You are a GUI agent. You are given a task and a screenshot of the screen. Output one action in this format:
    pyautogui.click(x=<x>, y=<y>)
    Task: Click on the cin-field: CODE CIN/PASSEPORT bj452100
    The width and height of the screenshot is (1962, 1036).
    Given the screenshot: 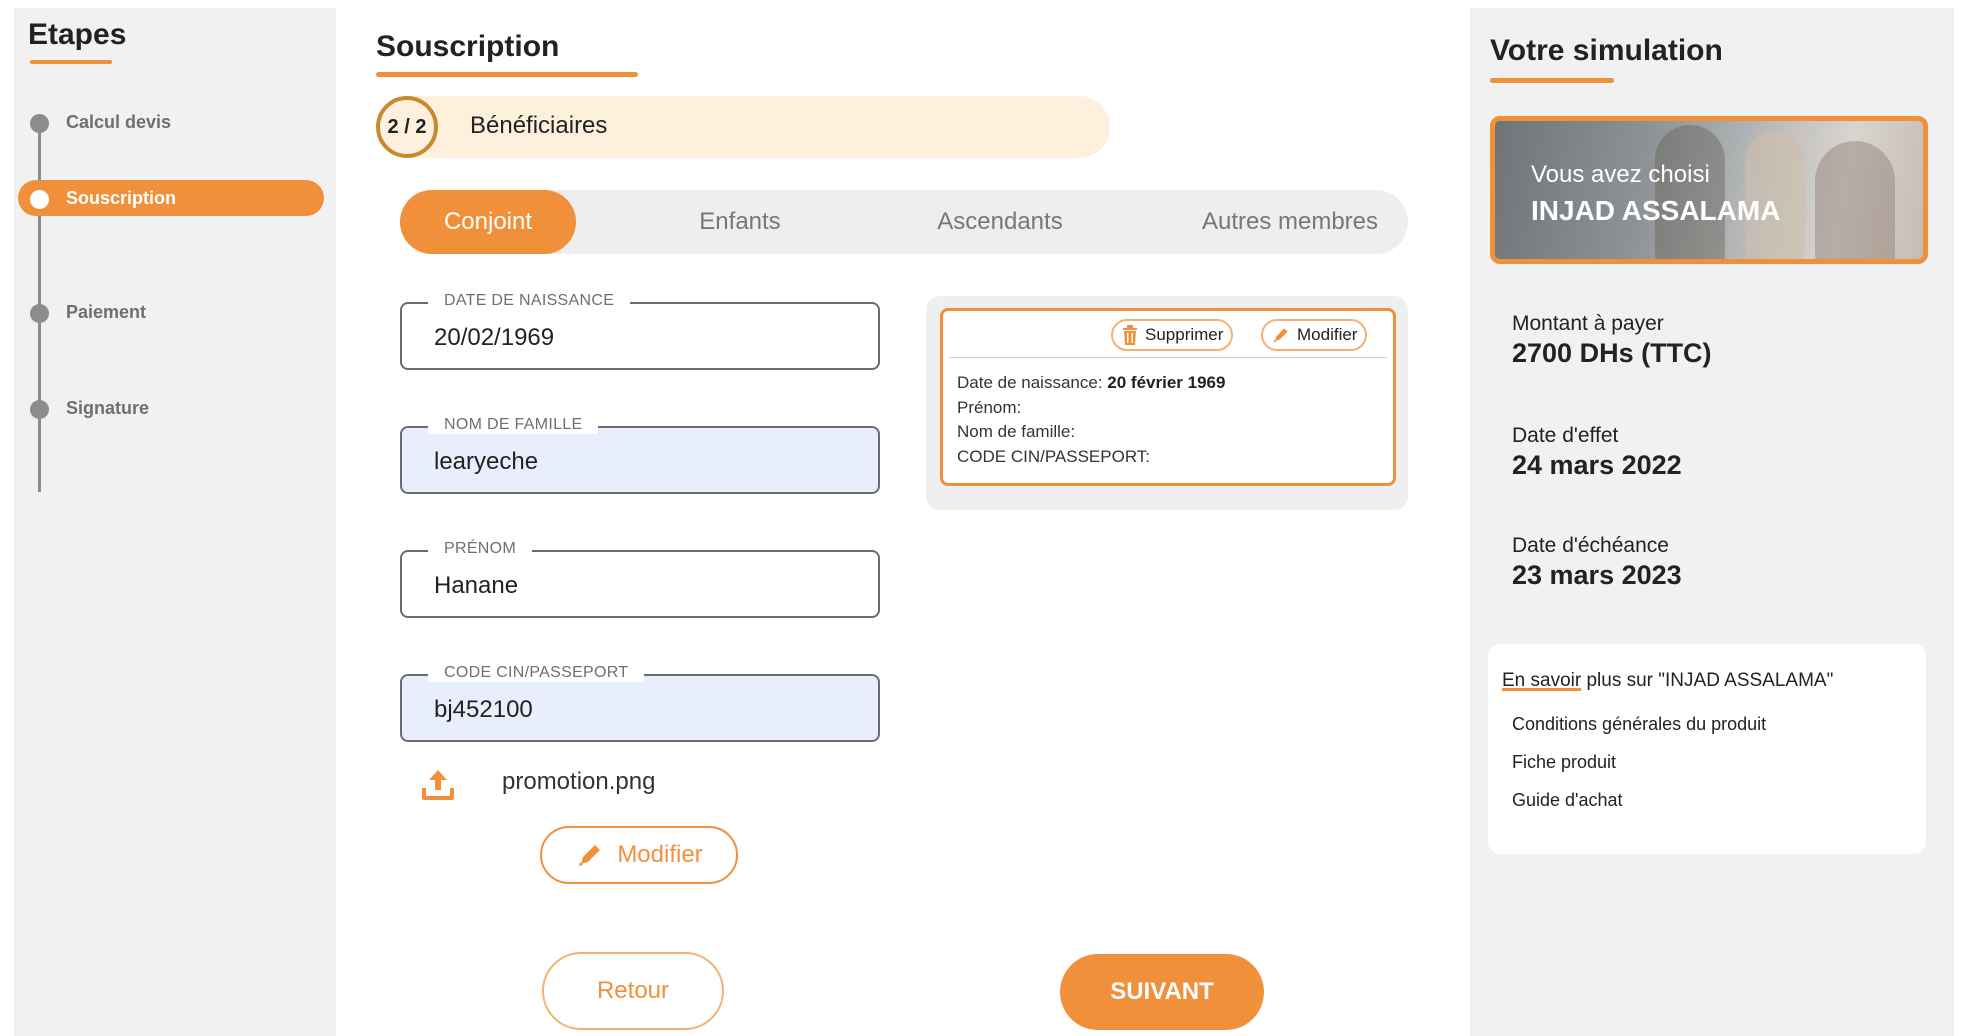 What is the action you would take?
    pyautogui.click(x=640, y=703)
    